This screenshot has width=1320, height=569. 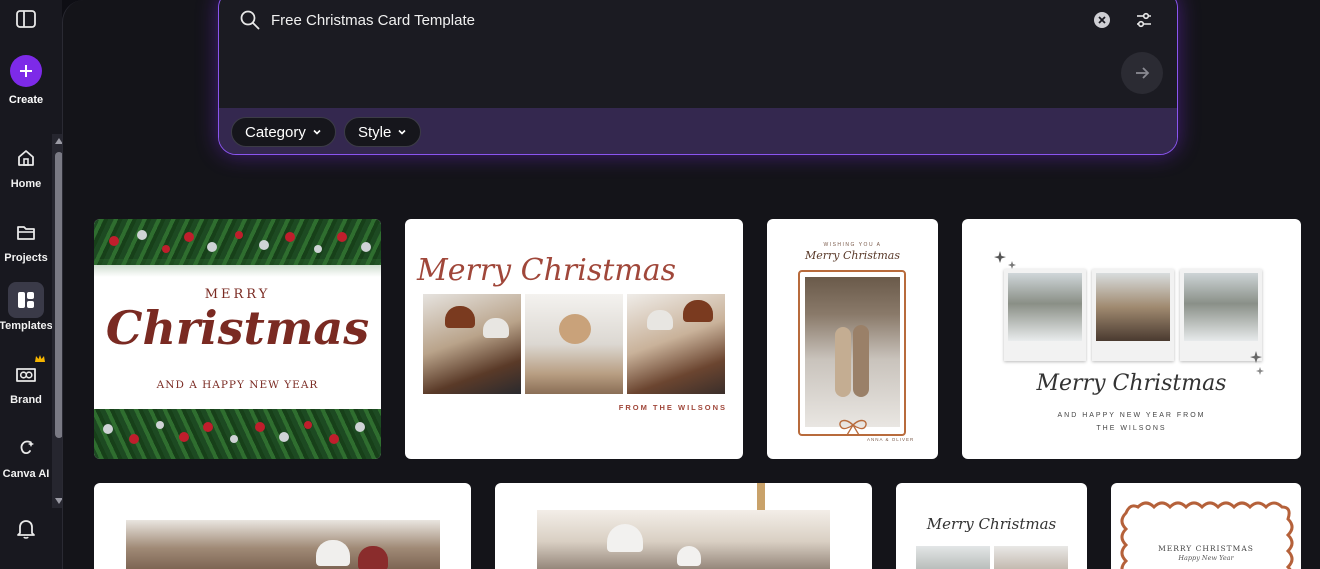 What do you see at coordinates (26, 448) in the screenshot?
I see `canva-ai-icon` at bounding box center [26, 448].